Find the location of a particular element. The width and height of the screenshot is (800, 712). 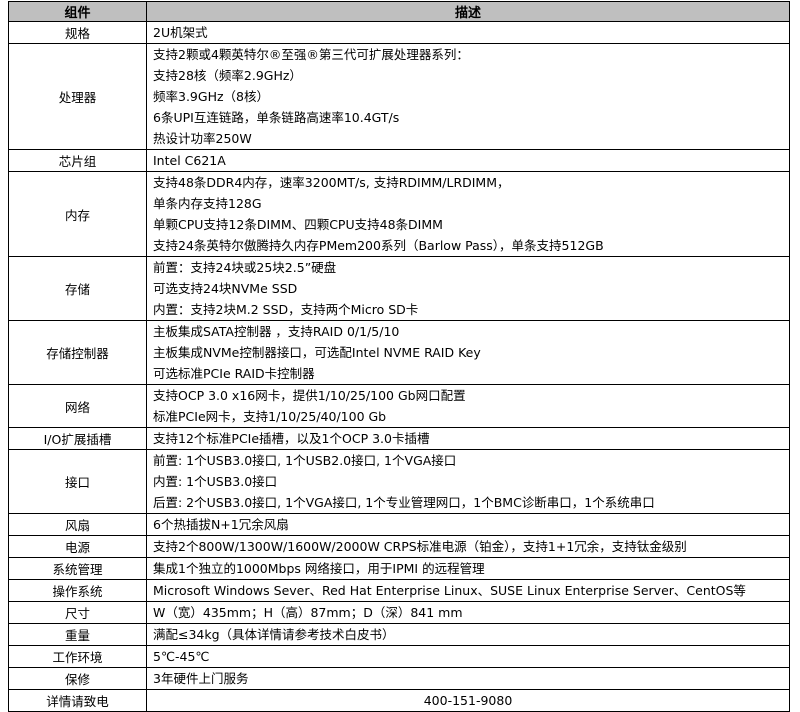

row-label: I/O扩展插槽 is located at coordinates (77, 438).